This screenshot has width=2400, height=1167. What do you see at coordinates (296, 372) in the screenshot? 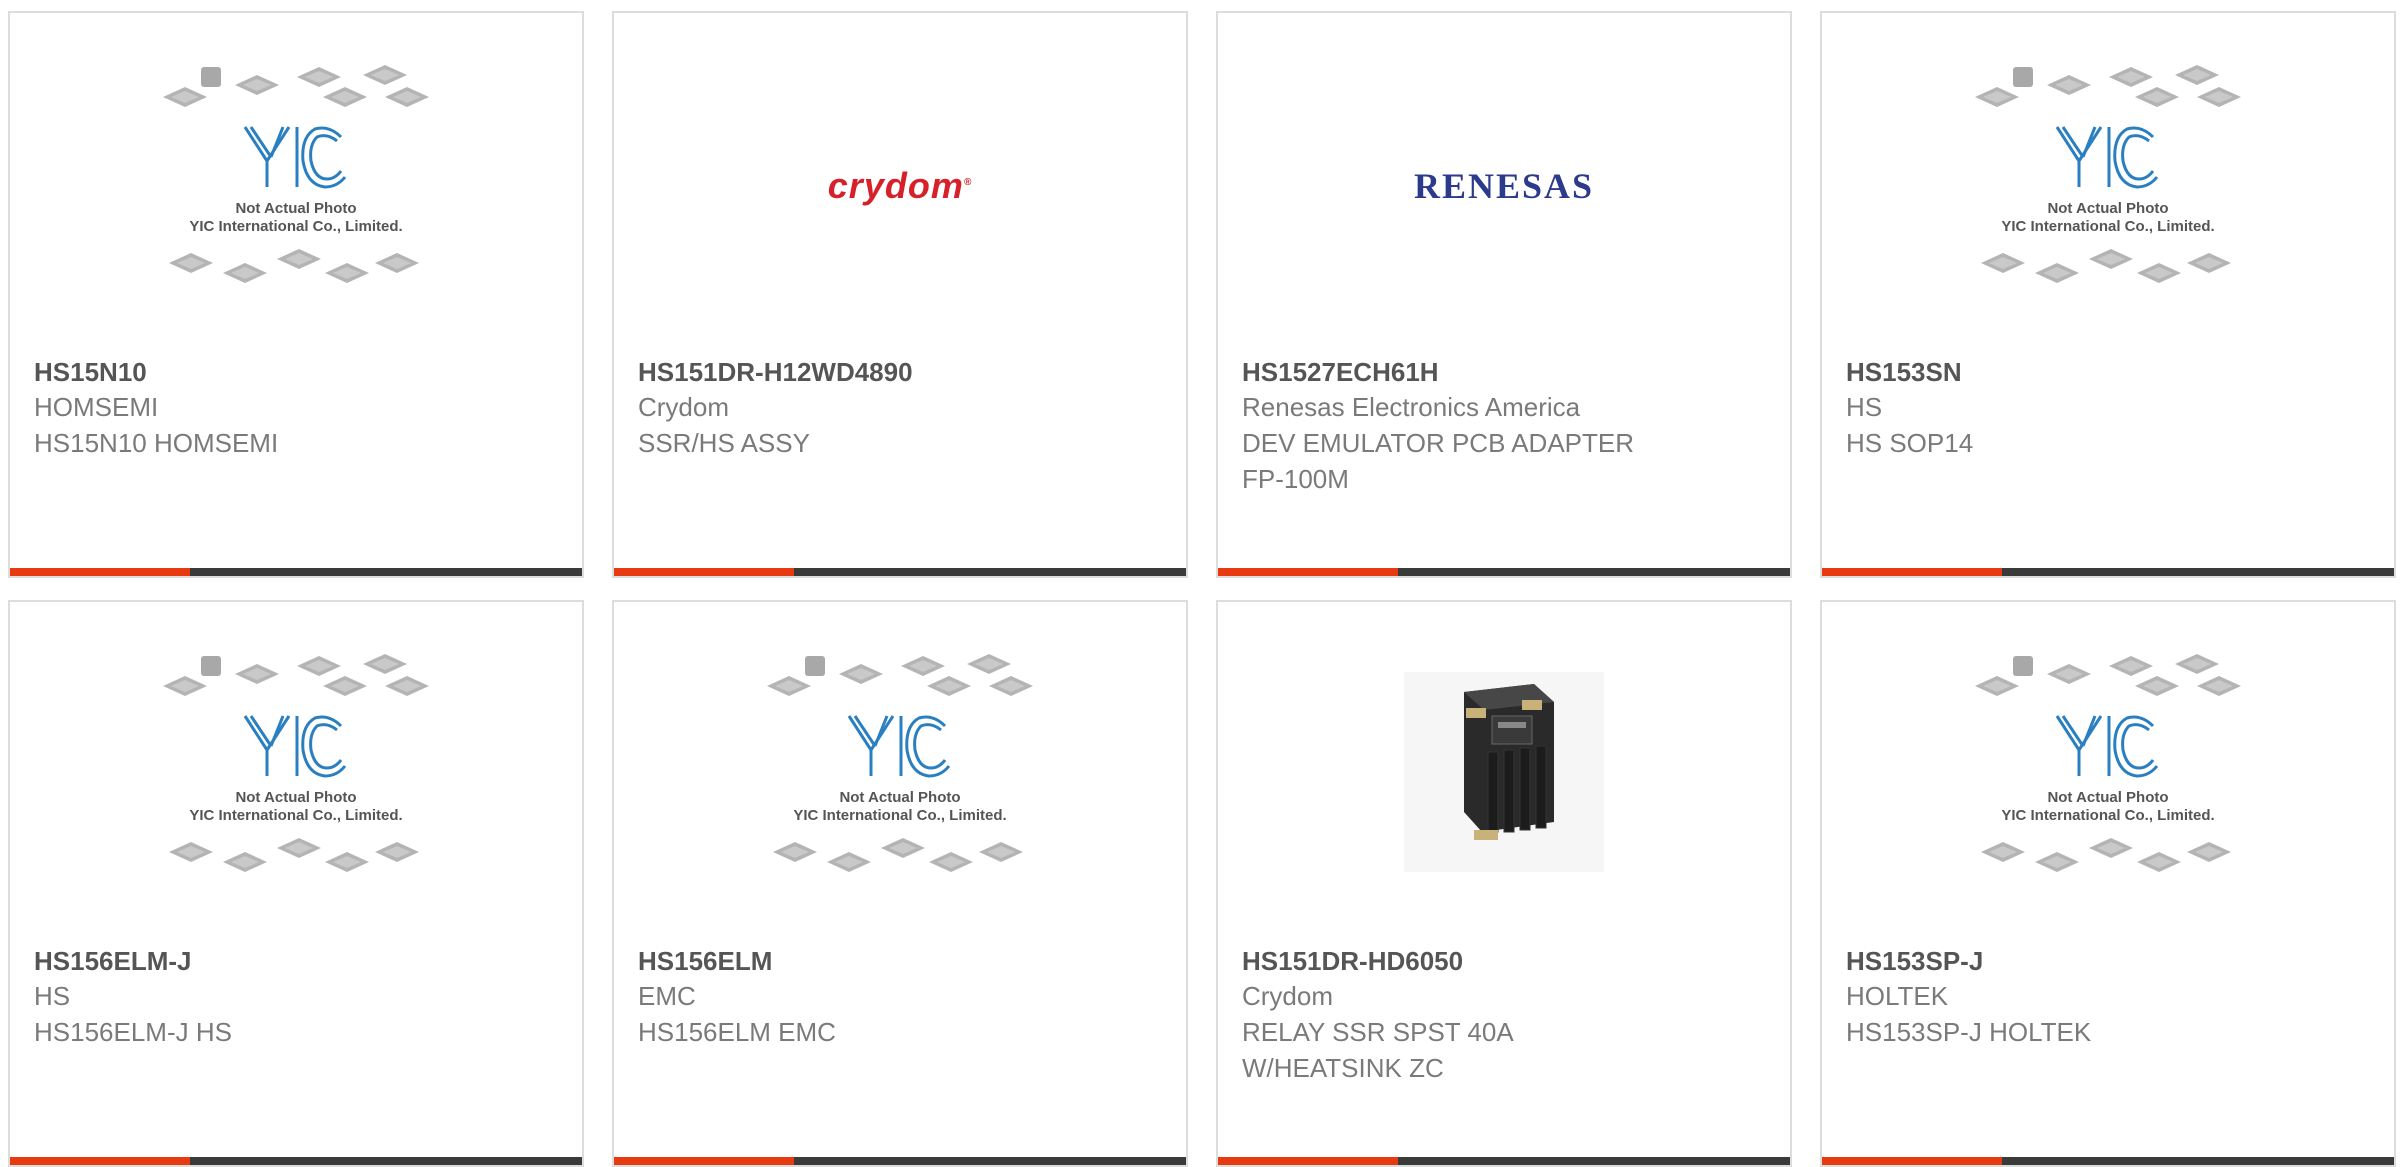
I see `part-number: HS15N10` at bounding box center [296, 372].